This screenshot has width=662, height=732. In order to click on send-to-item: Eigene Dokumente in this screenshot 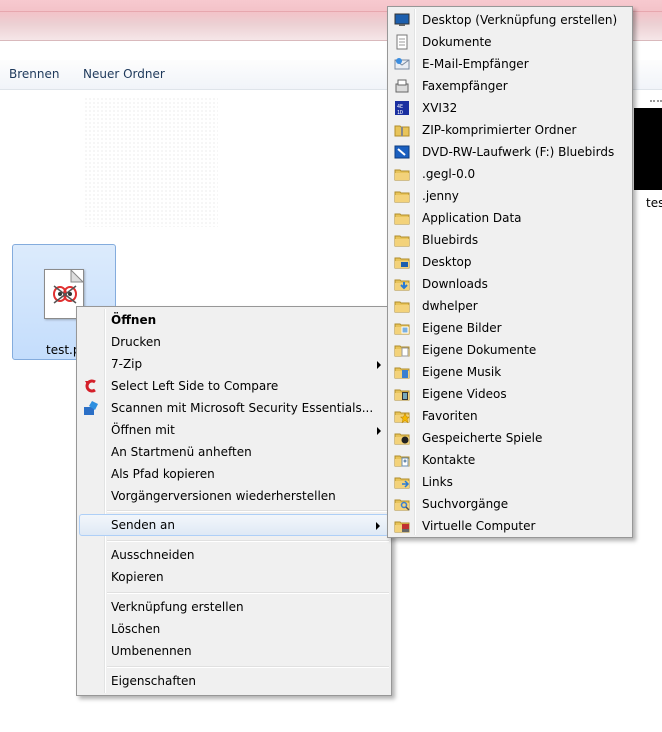, I will do `click(510, 350)`.